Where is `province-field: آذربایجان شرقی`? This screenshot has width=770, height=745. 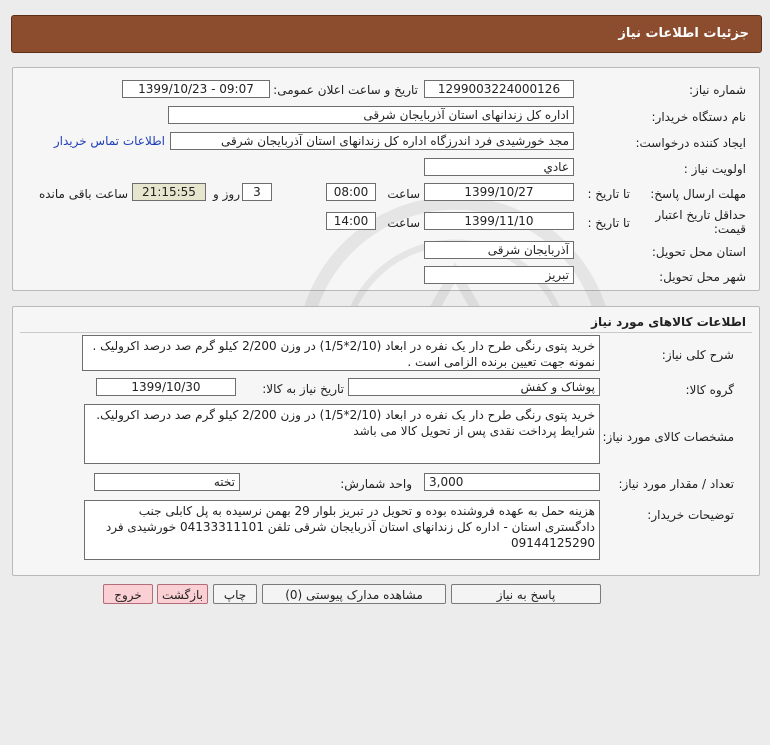
province-field: آذربایجان شرقی is located at coordinates (499, 250).